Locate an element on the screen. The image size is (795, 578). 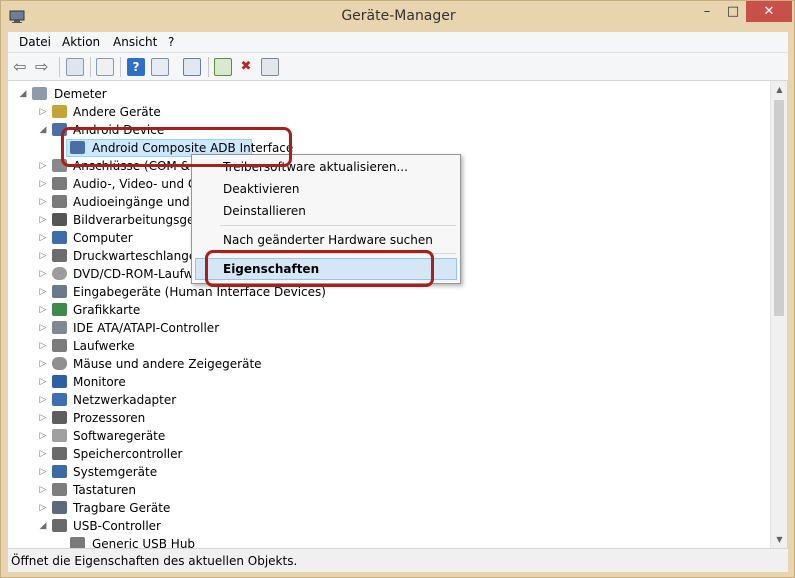
maximize-button: □ is located at coordinates (733, 11).